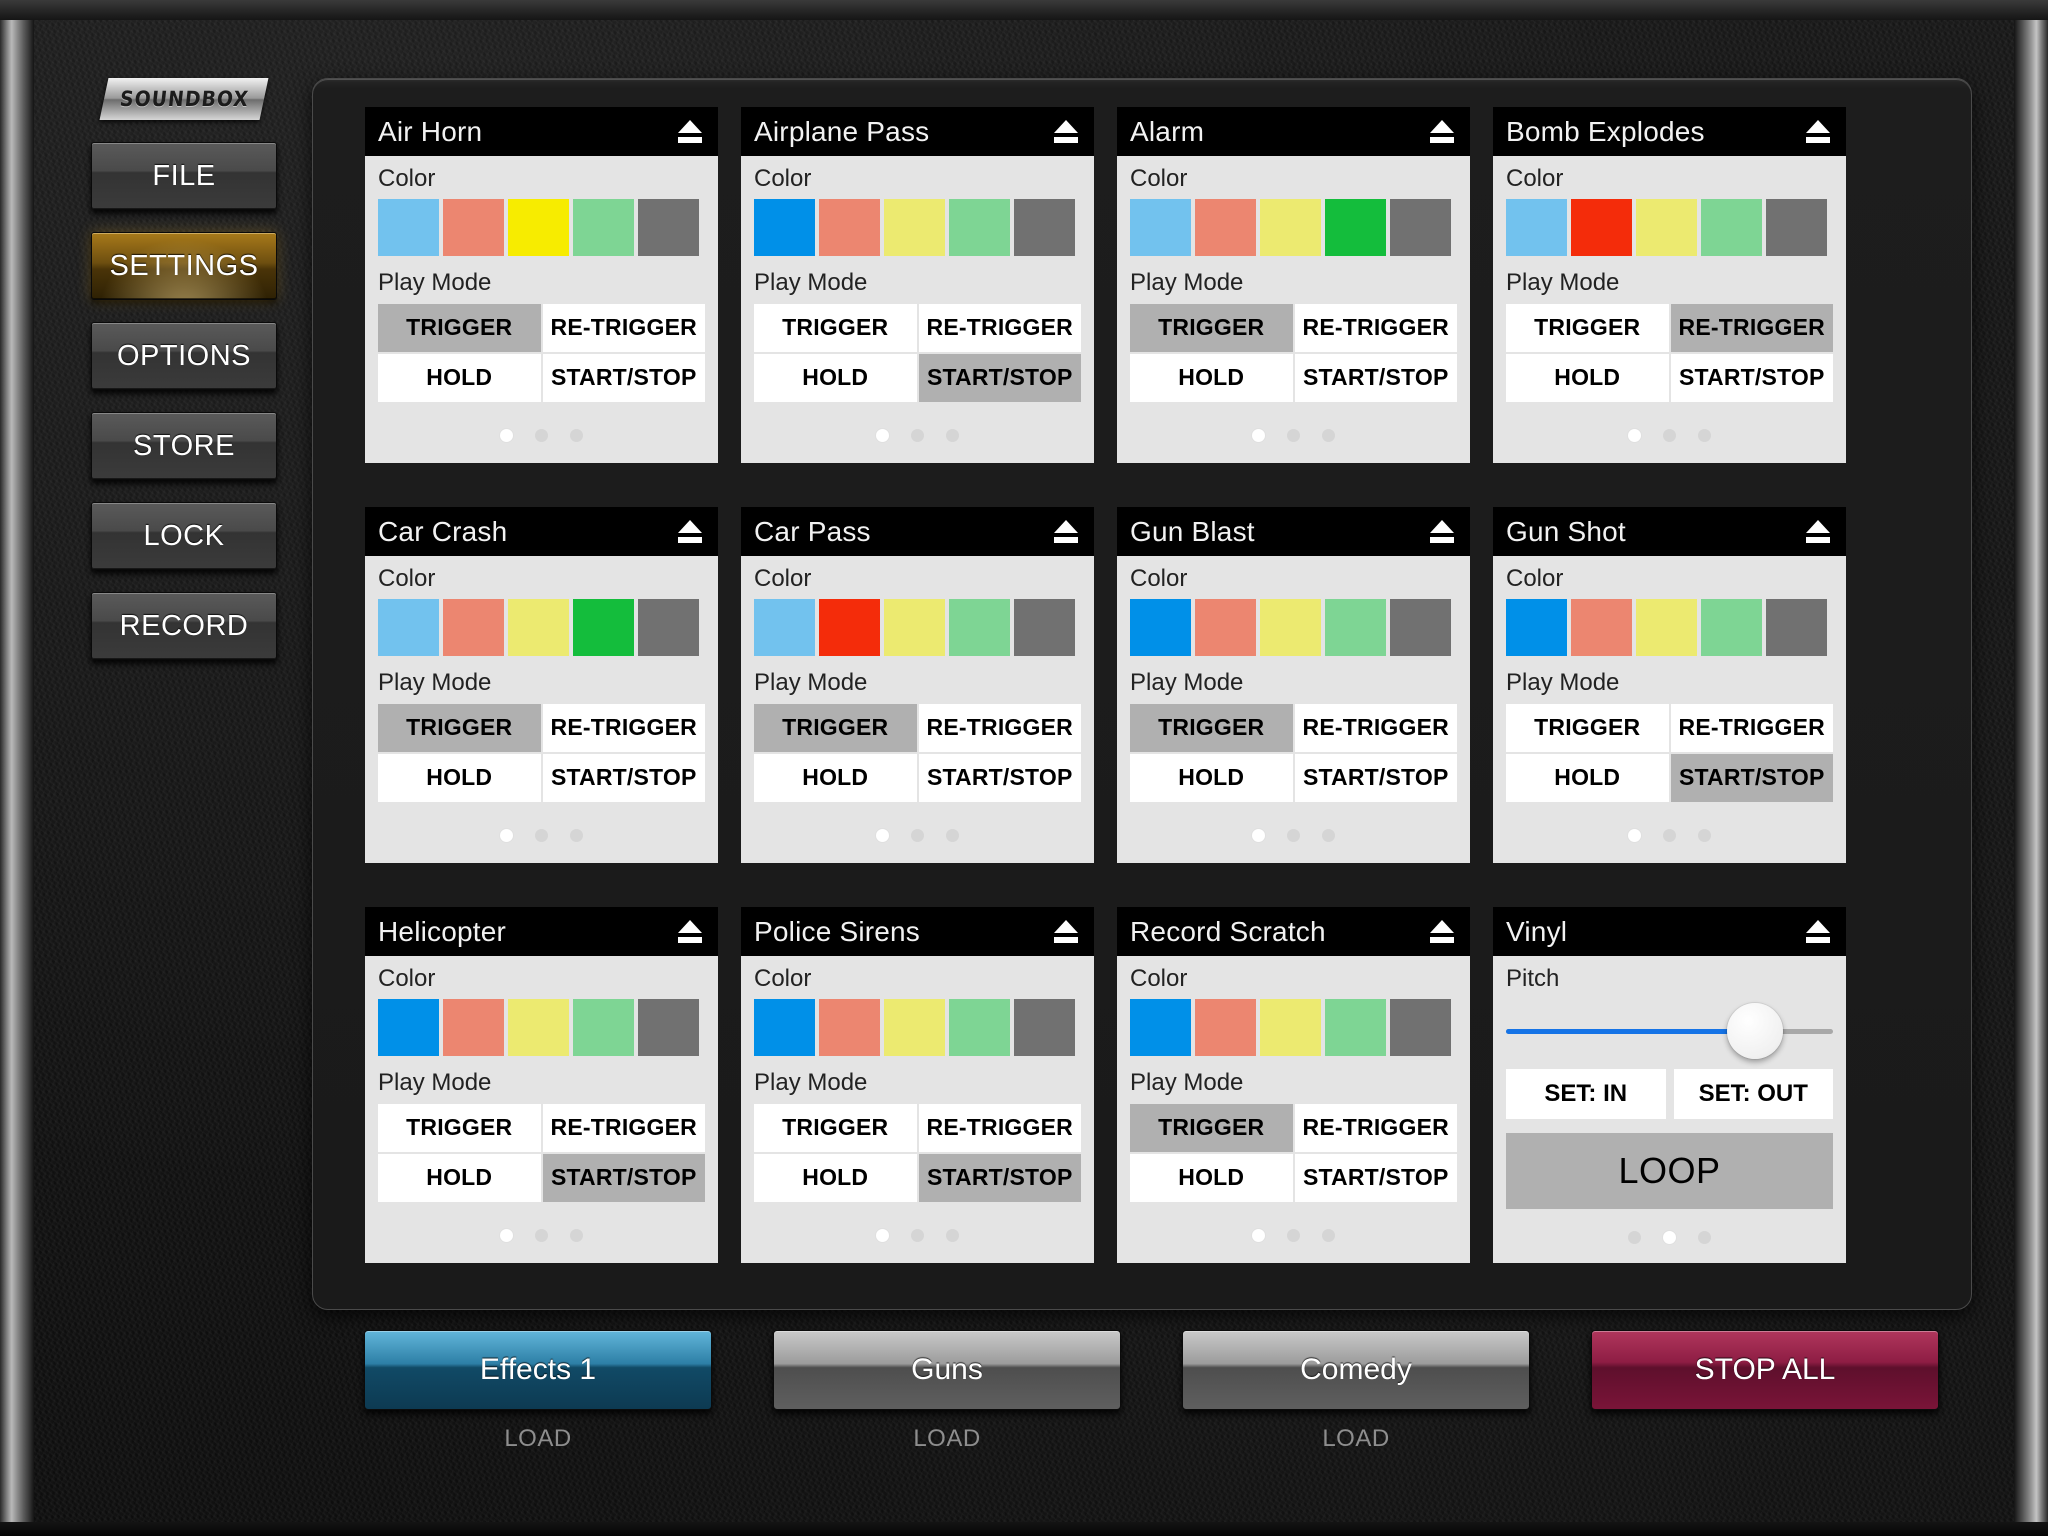 This screenshot has height=1536, width=2048. What do you see at coordinates (184, 356) in the screenshot?
I see `sidebar-item-options: OPTIONS` at bounding box center [184, 356].